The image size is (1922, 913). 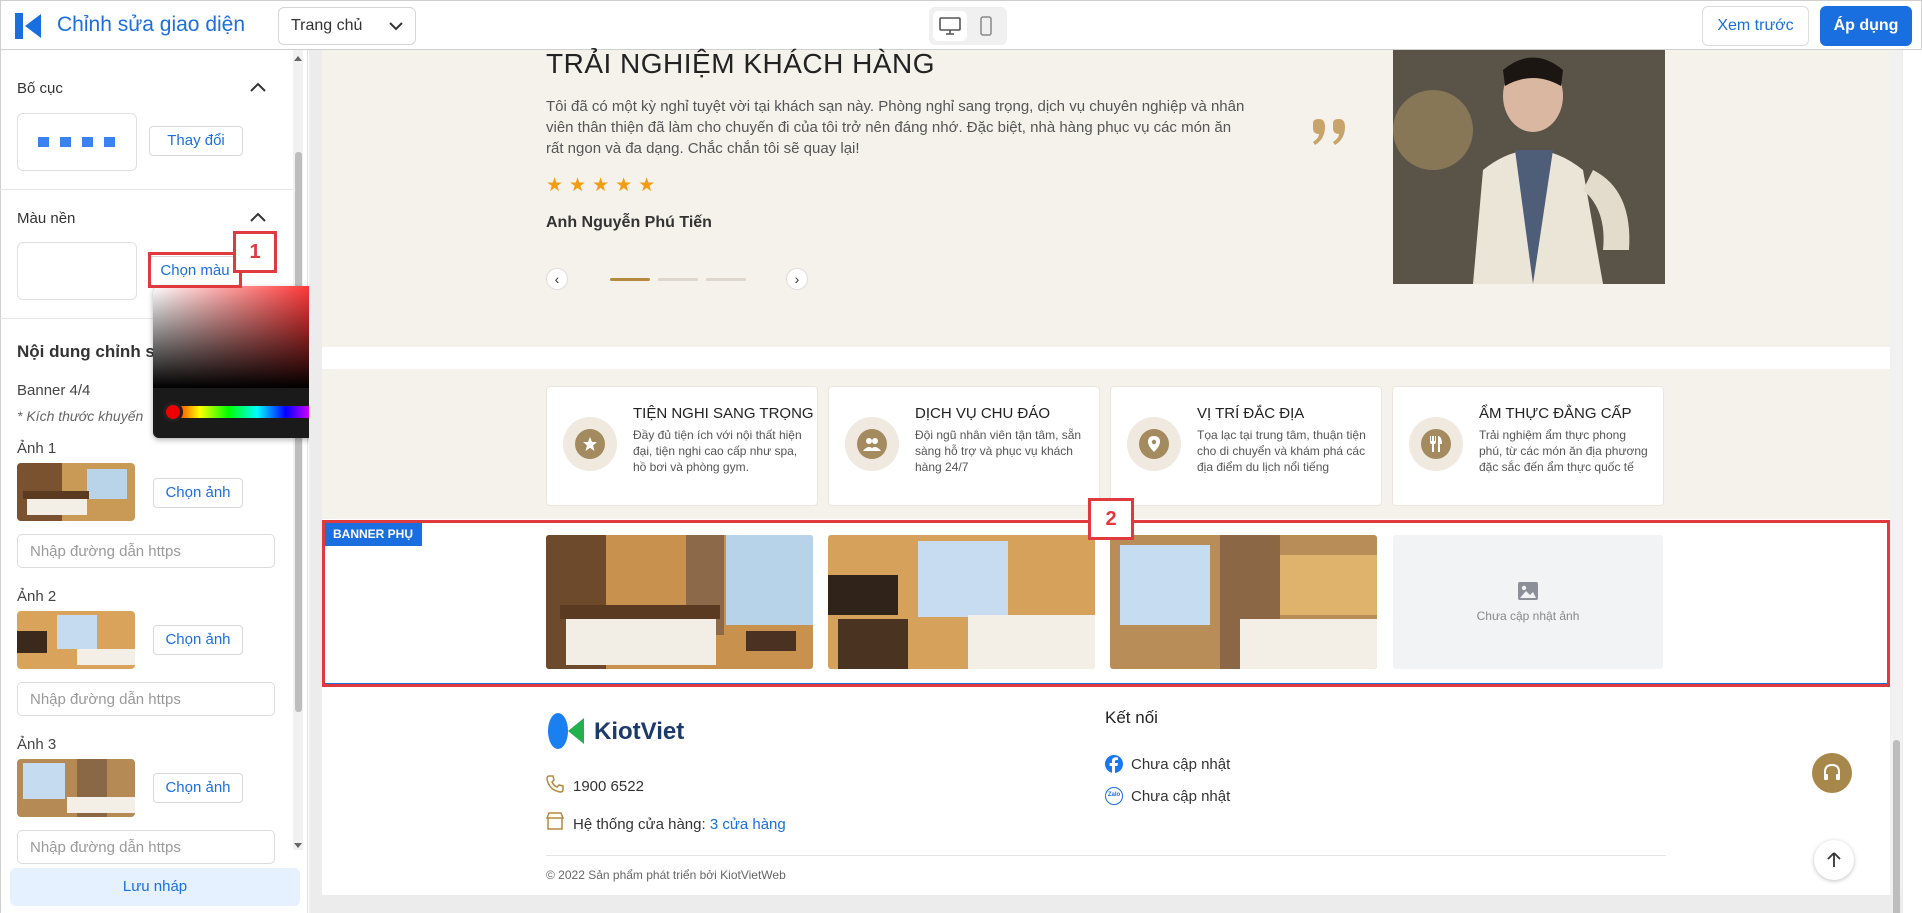 What do you see at coordinates (1131, 717) in the screenshot?
I see `connect-title: Kết nối` at bounding box center [1131, 717].